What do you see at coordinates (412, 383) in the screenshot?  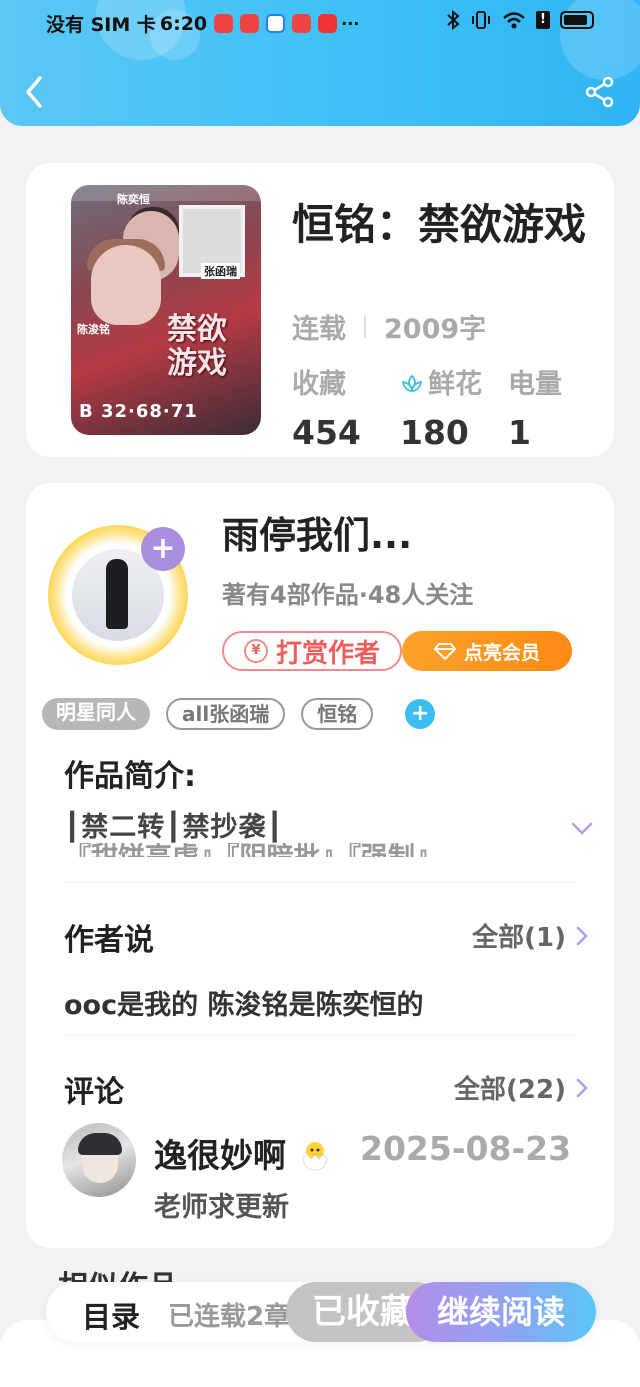 I see `flower-icon` at bounding box center [412, 383].